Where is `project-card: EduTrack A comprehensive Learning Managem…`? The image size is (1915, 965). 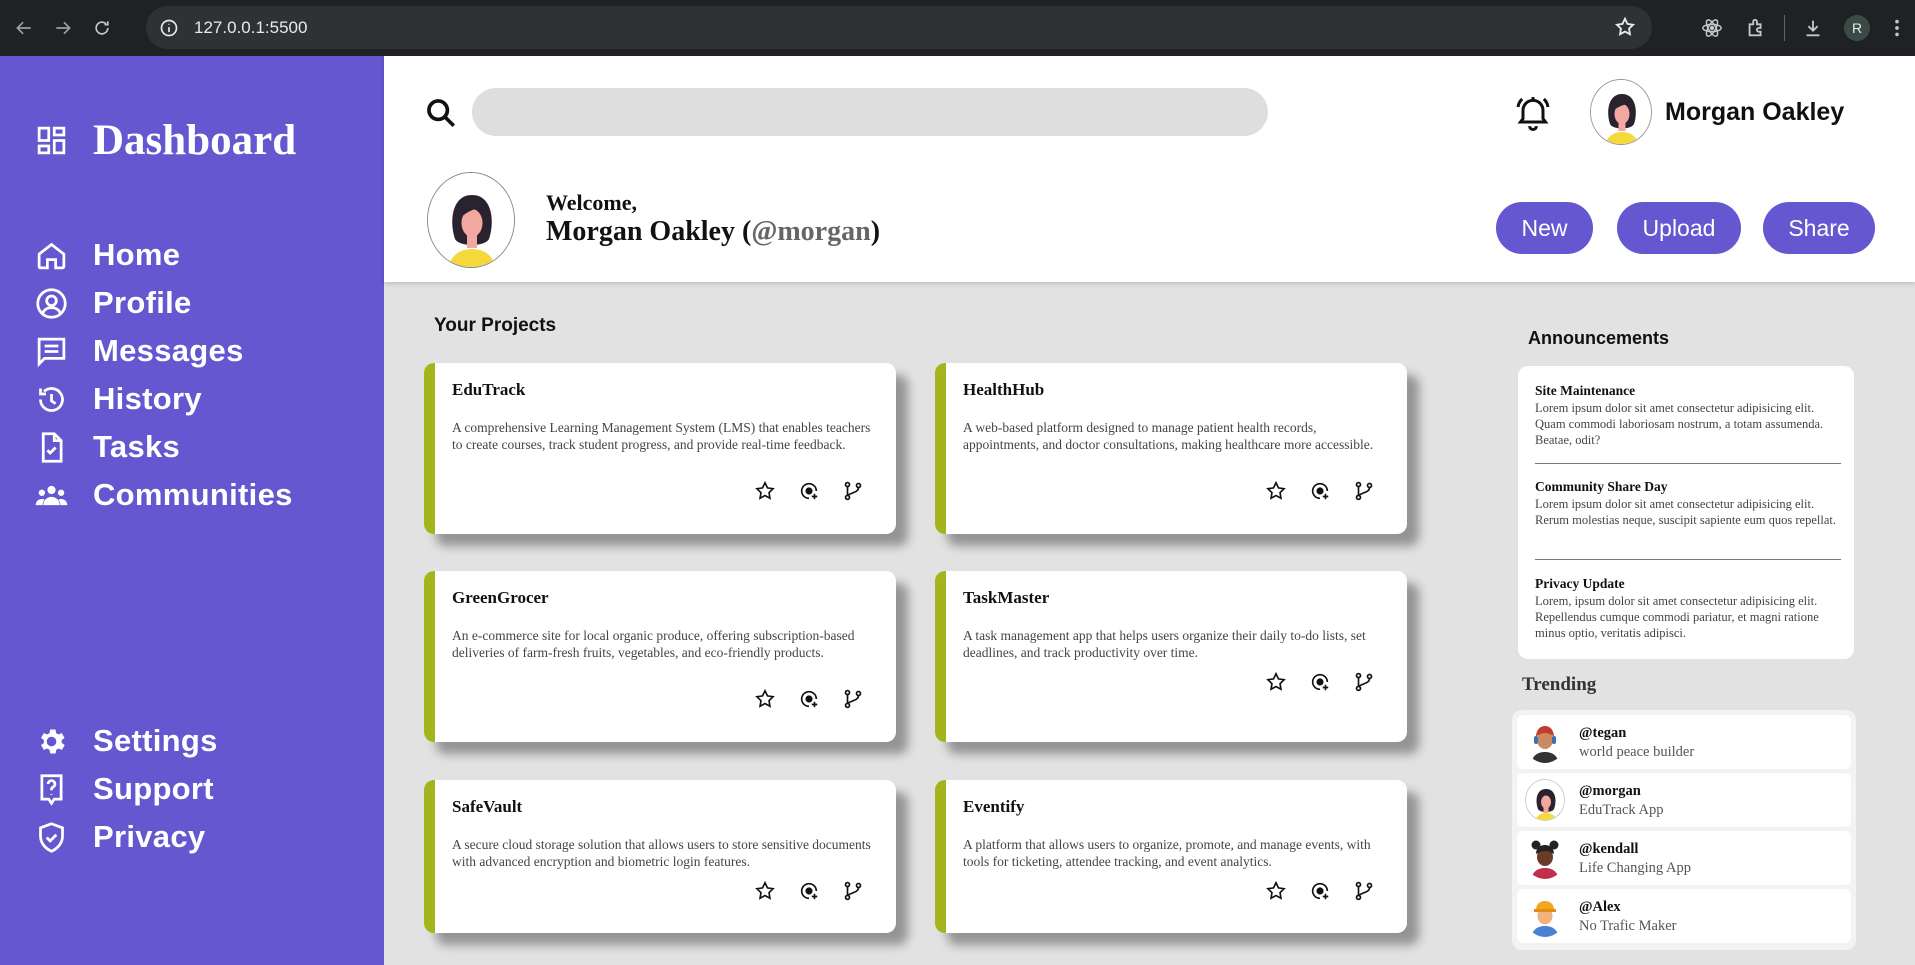
project-card: EduTrack A comprehensive Learning Managem… is located at coordinates (660, 448).